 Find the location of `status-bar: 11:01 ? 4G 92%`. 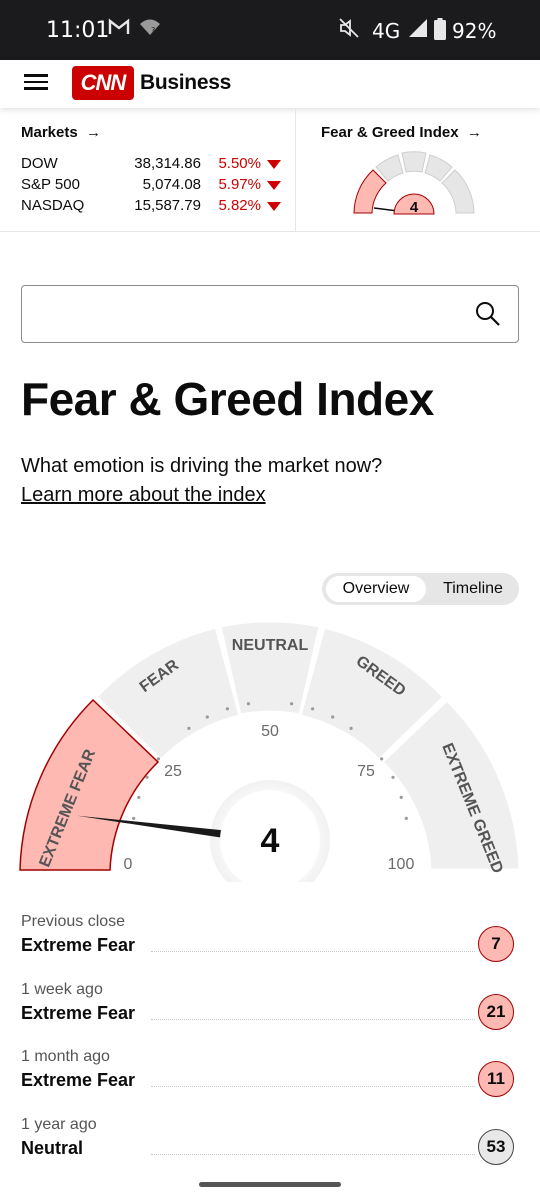

status-bar: 11:01 ? 4G 92% is located at coordinates (270, 30).